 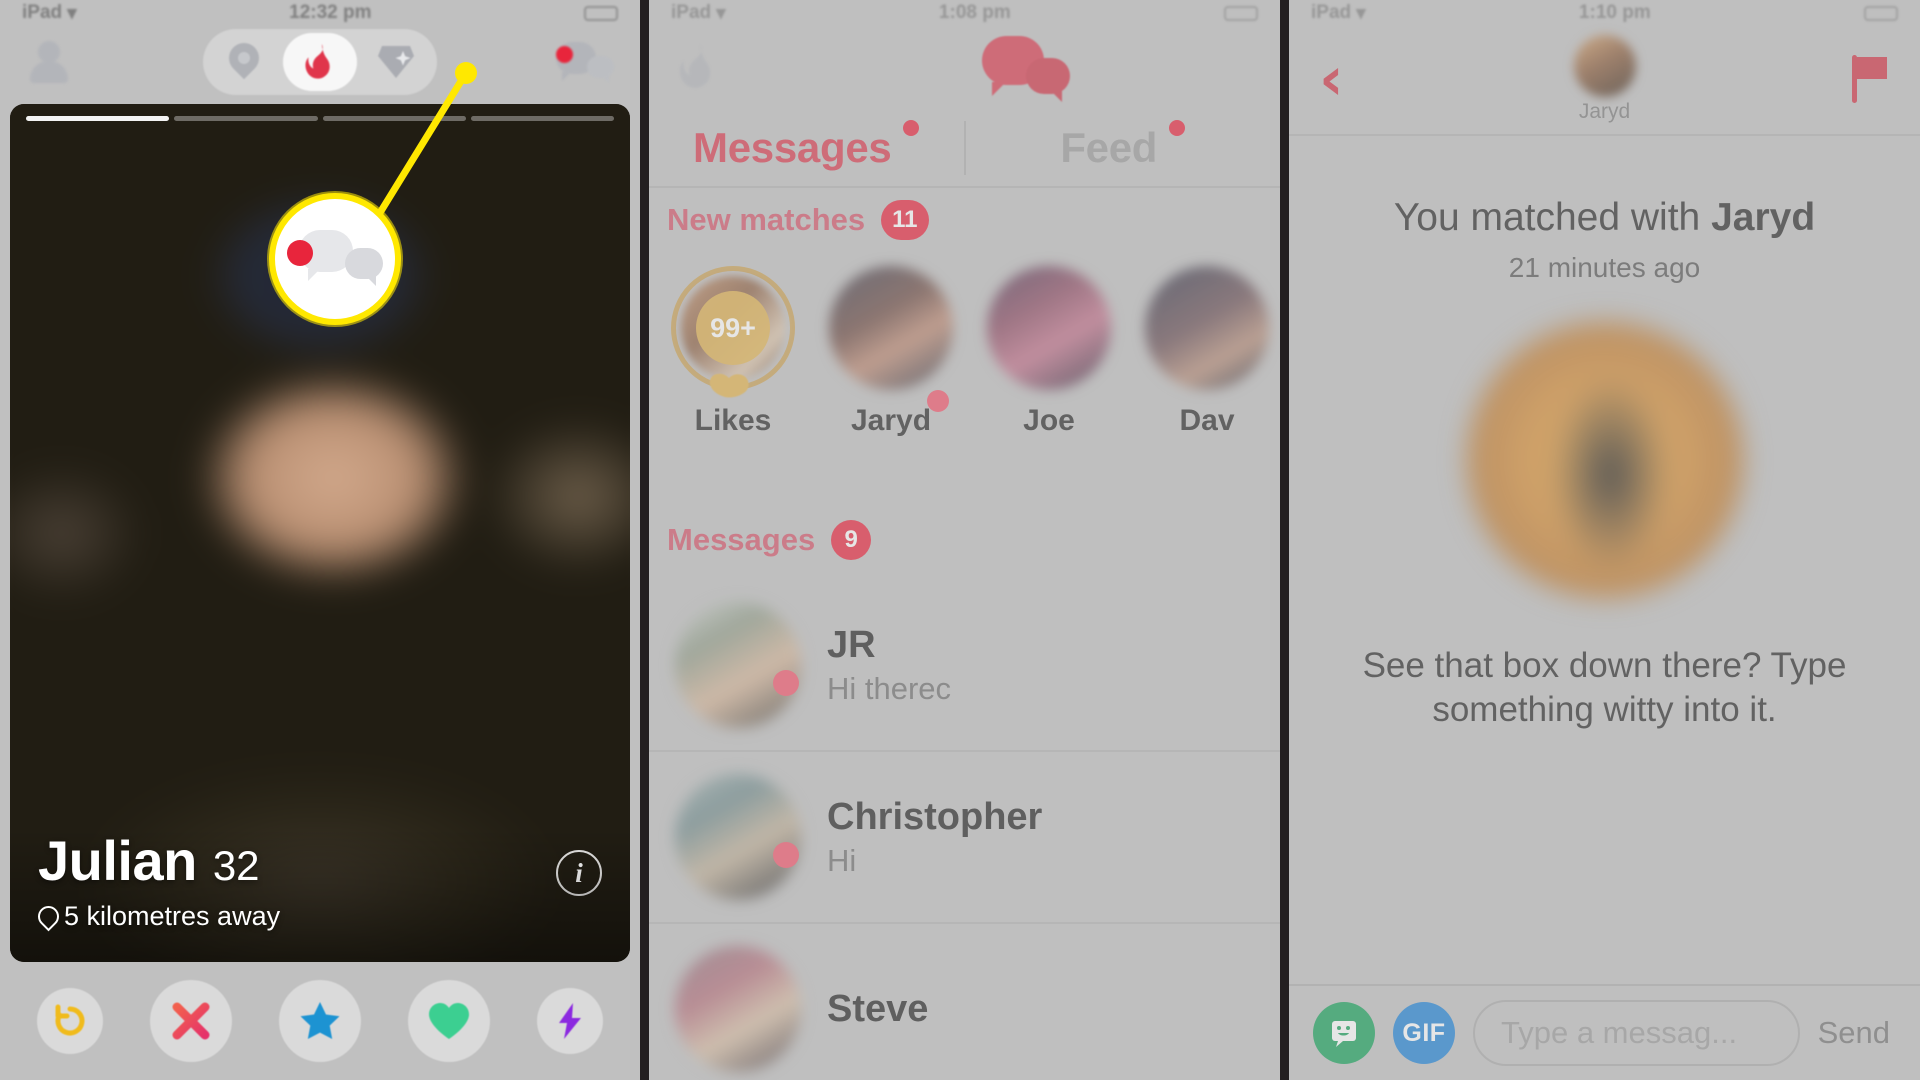 What do you see at coordinates (1604, 460) in the screenshot?
I see `match-avatar-large` at bounding box center [1604, 460].